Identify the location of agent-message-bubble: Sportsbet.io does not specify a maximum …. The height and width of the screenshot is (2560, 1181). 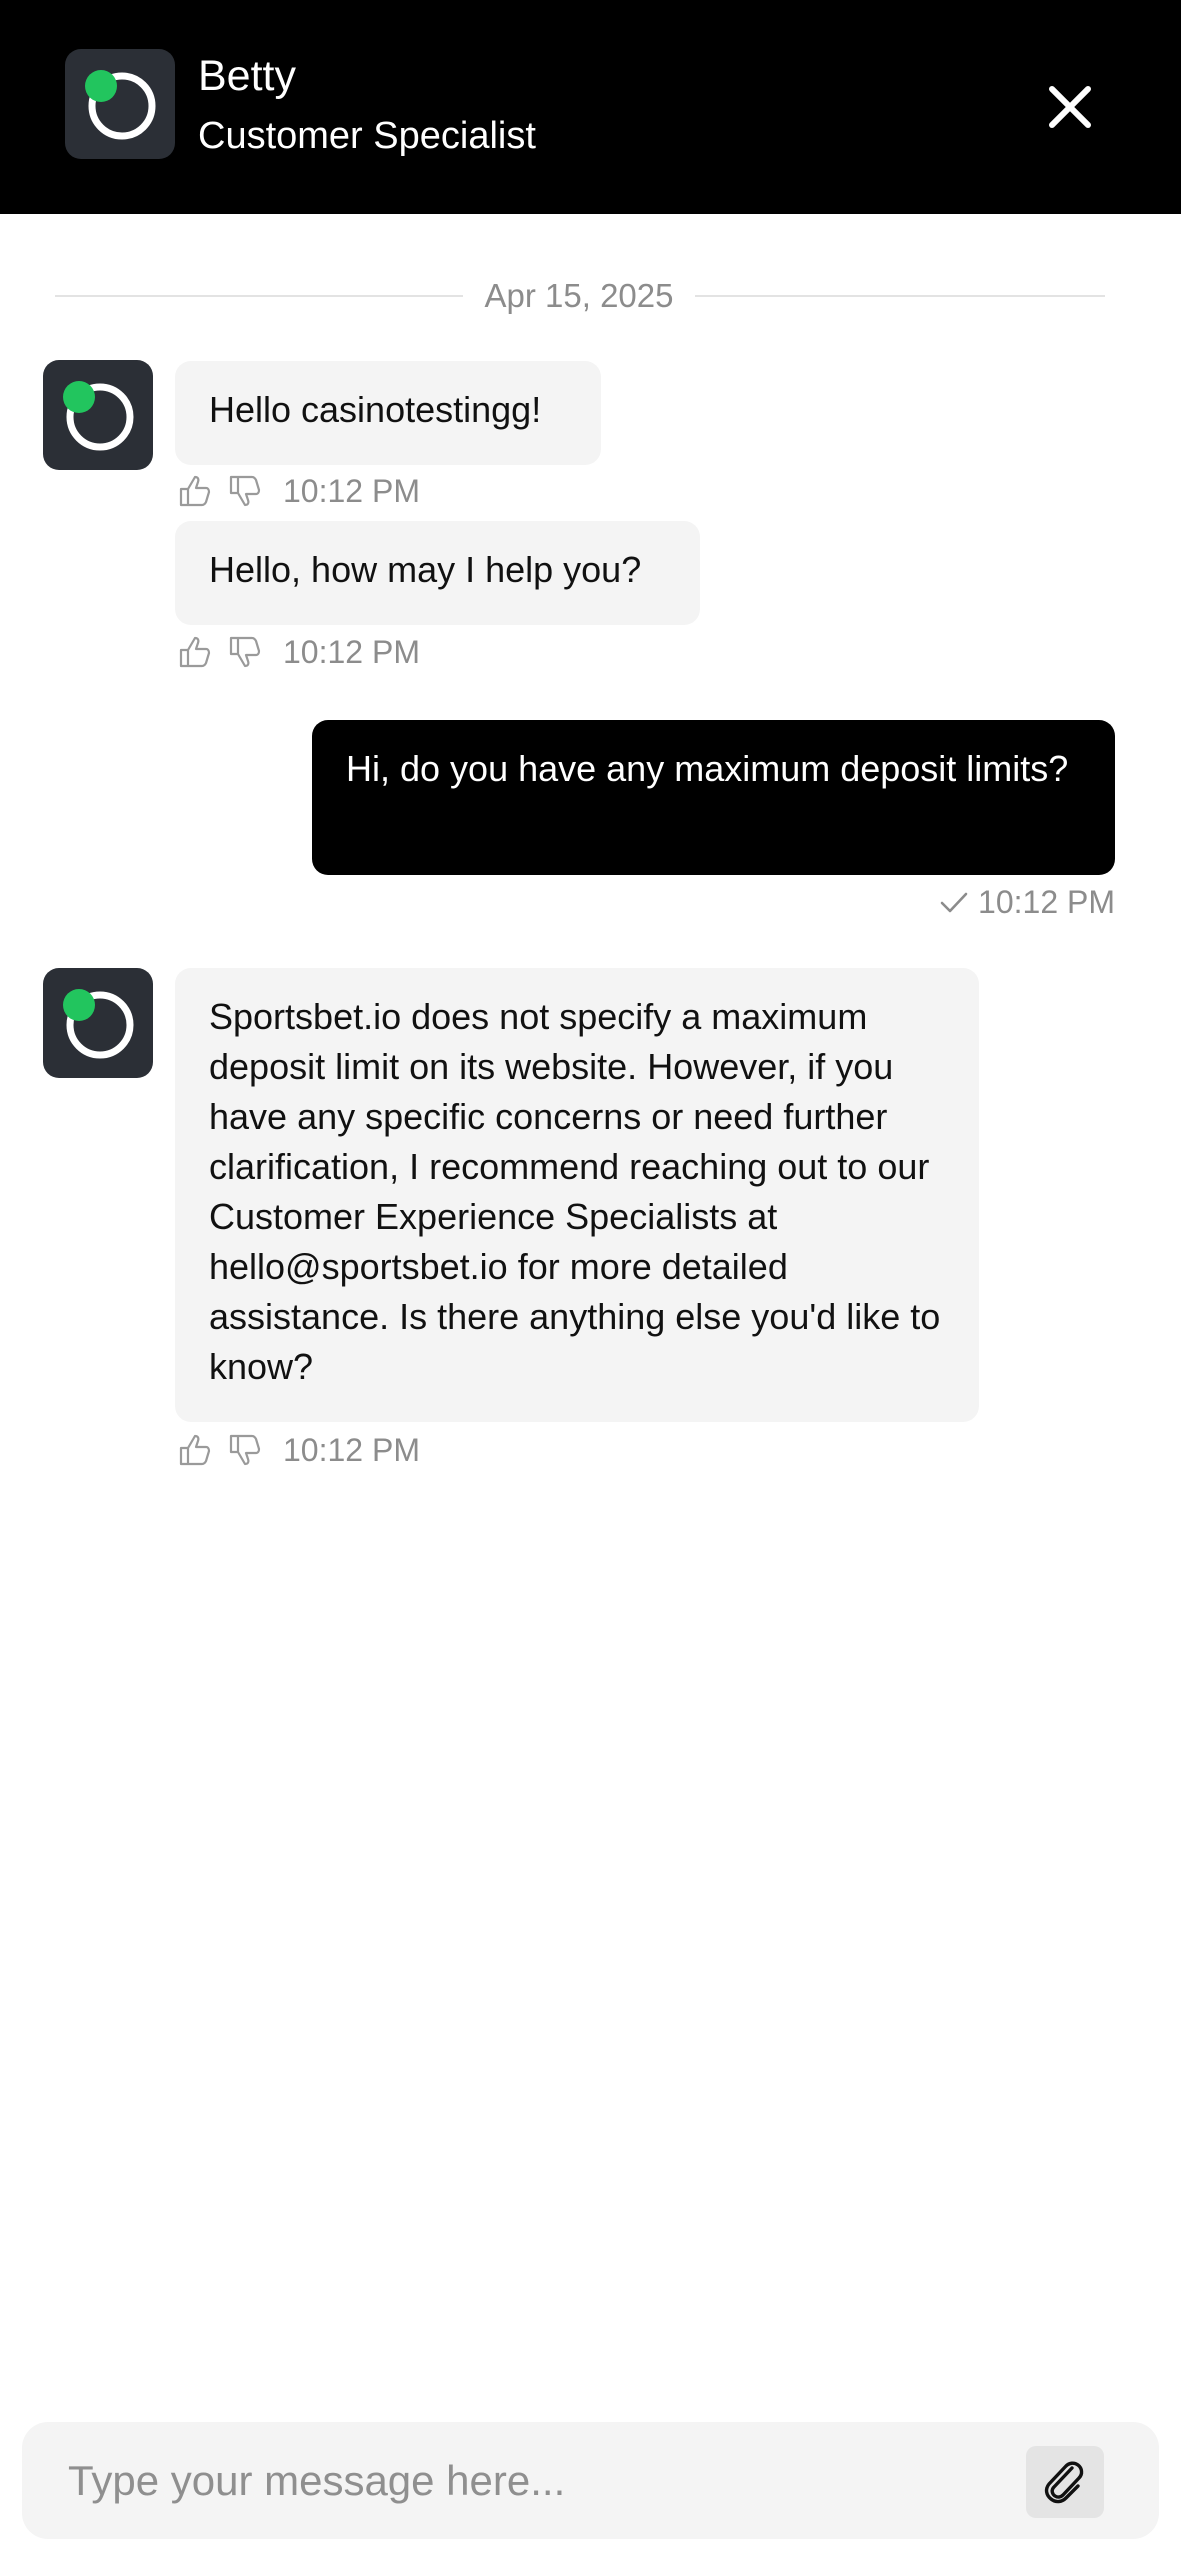
(577, 1195).